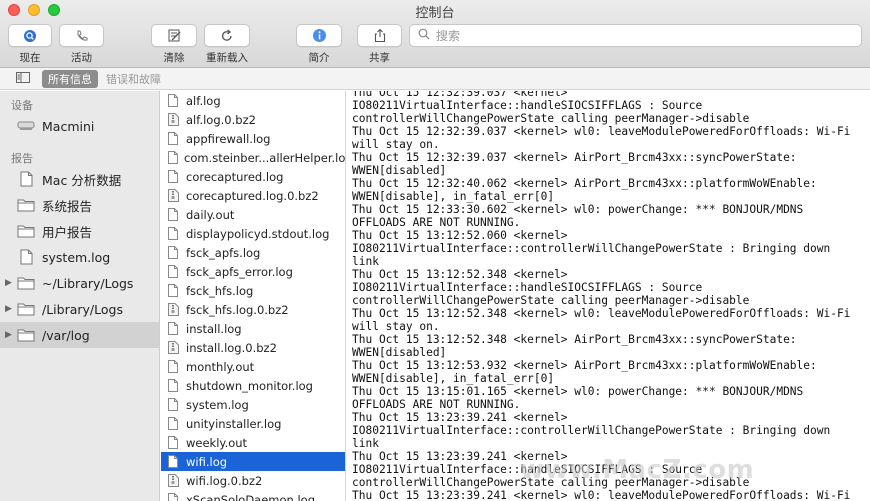 Image resolution: width=870 pixels, height=501 pixels. Describe the element at coordinates (253, 290) in the screenshot. I see `file-row: fsck_hfs.log` at that location.